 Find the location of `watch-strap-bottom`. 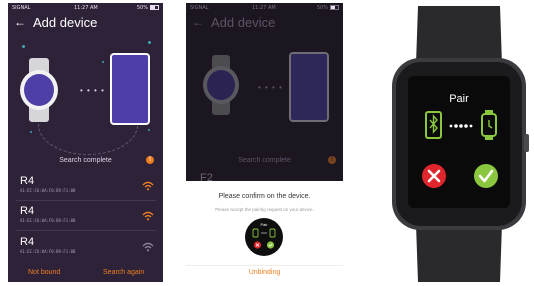

watch-strap-bottom is located at coordinates (459, 253).